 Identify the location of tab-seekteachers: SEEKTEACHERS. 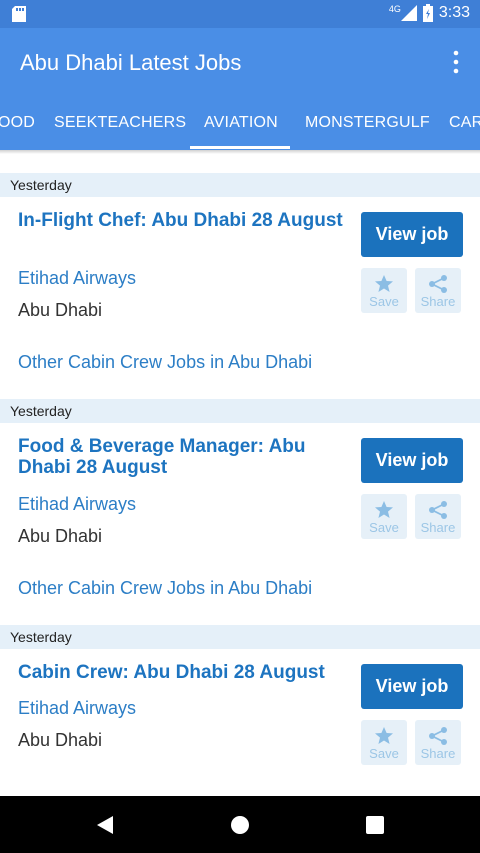
(120, 123).